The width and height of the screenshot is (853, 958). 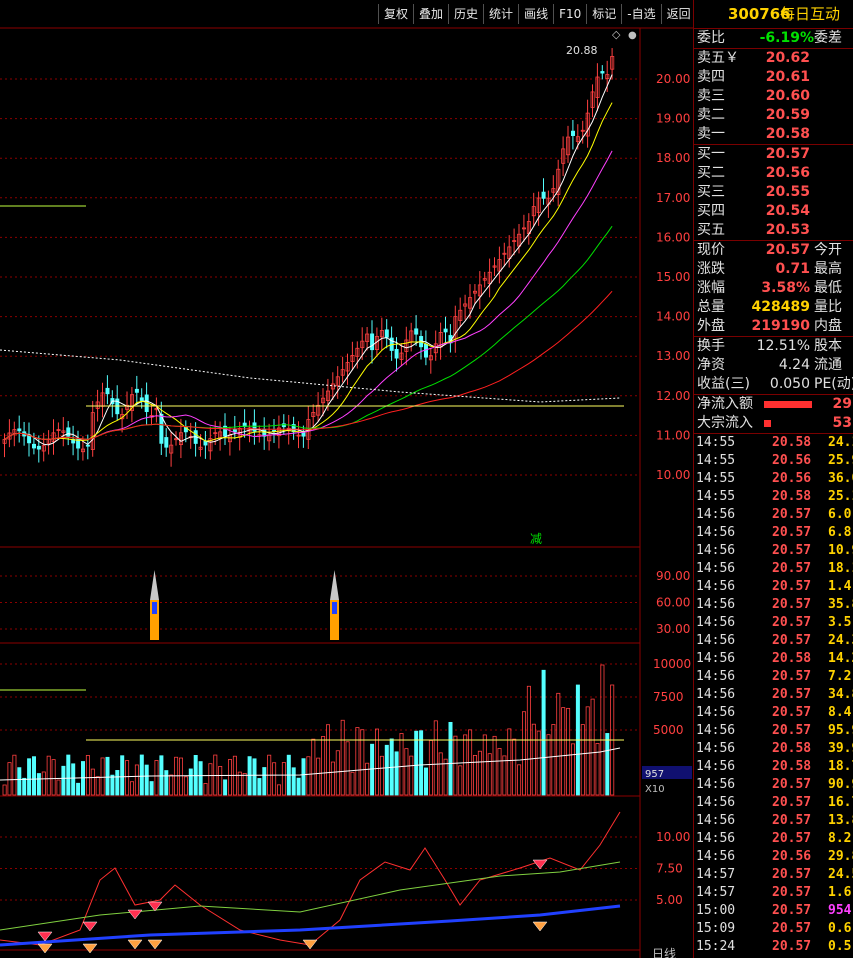 I want to click on overlay-button: 叠加, so click(x=430, y=14).